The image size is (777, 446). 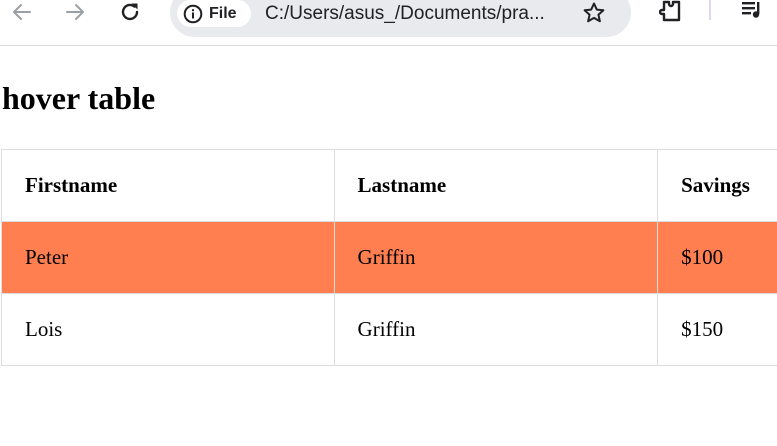 What do you see at coordinates (717, 329) in the screenshot?
I see `cell-savings: $150` at bounding box center [717, 329].